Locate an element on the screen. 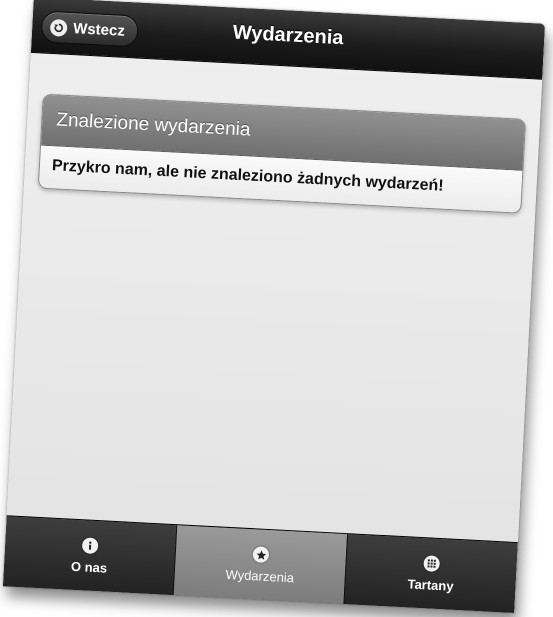 This screenshot has height=617, width=553. page-title: Wydarzenia is located at coordinates (288, 35).